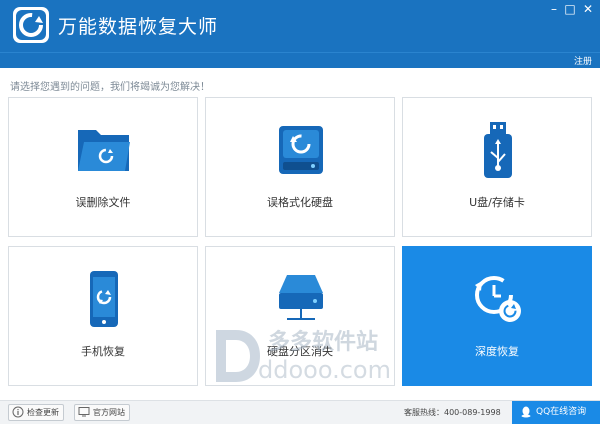 The width and height of the screenshot is (600, 424). I want to click on qq-consult-button: QQ在线咨询, so click(556, 412).